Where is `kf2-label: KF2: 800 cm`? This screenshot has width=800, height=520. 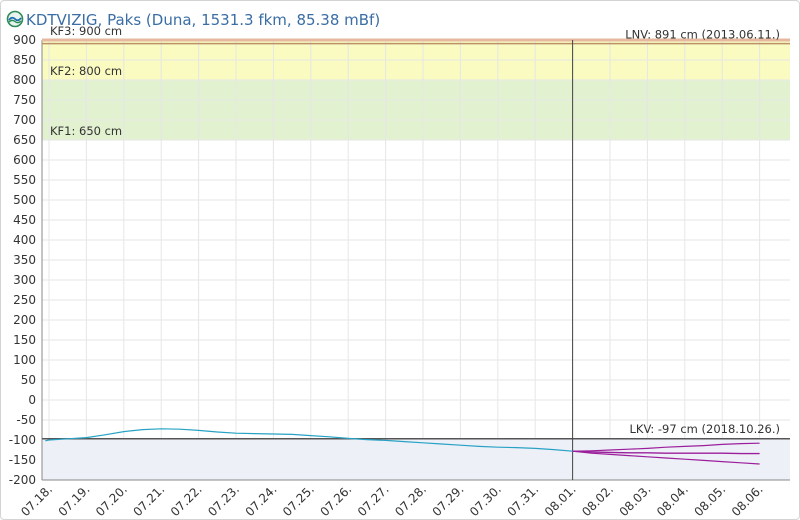
kf2-label: KF2: 800 cm is located at coordinates (86, 71).